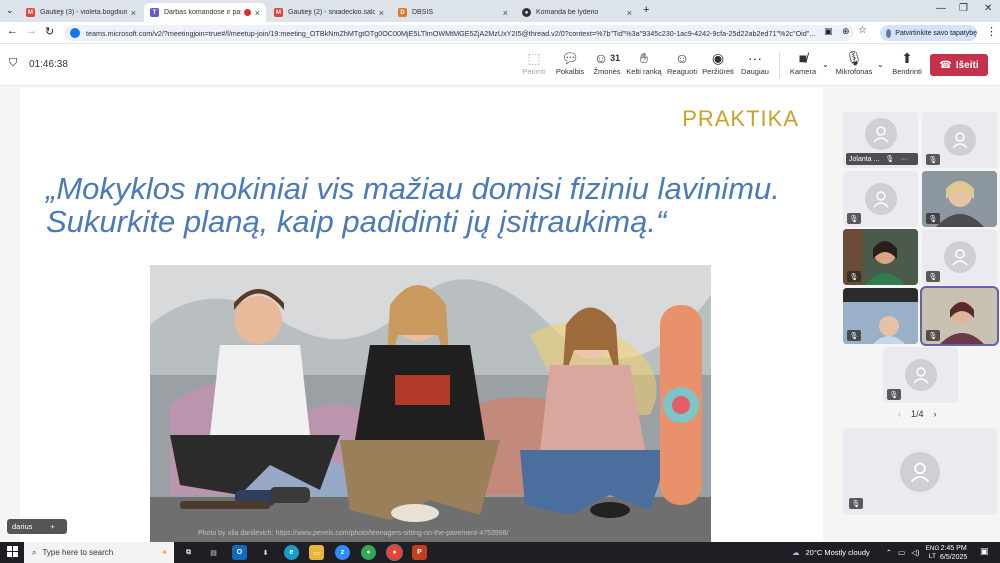 This screenshot has height=563, width=1000. What do you see at coordinates (959, 65) in the screenshot?
I see `leave-button: ☎ Išeiti` at bounding box center [959, 65].